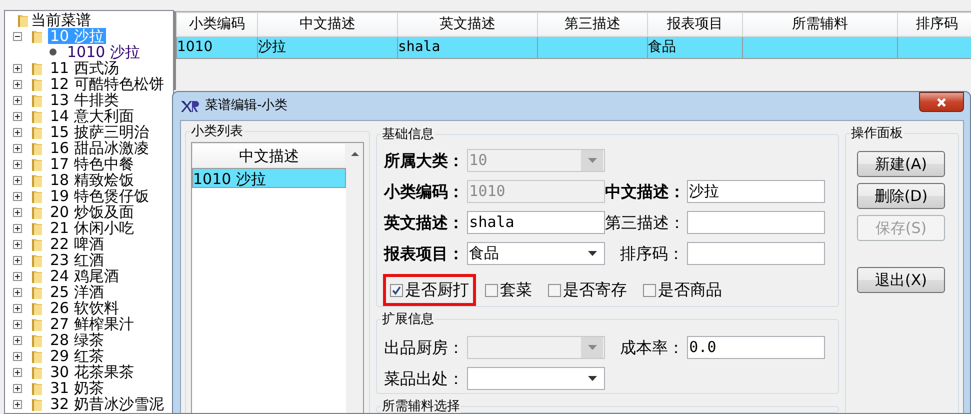 This screenshot has width=971, height=414. I want to click on column-header: 排序码, so click(934, 24).